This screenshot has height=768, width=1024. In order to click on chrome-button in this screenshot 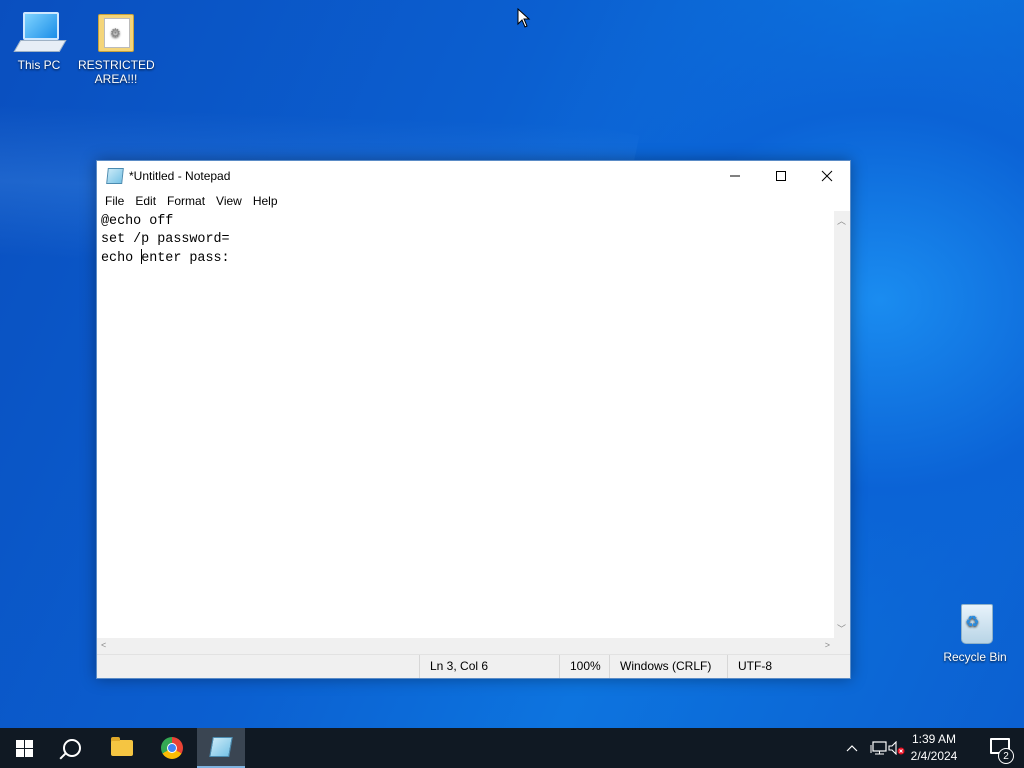, I will do `click(172, 748)`.